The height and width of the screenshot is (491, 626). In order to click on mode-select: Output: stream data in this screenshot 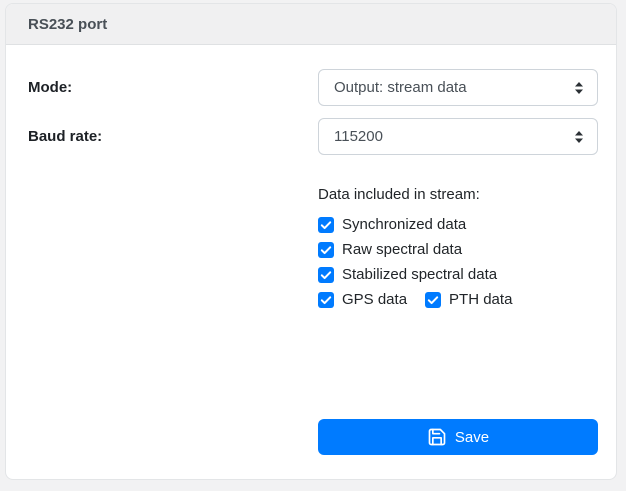, I will do `click(458, 87)`.